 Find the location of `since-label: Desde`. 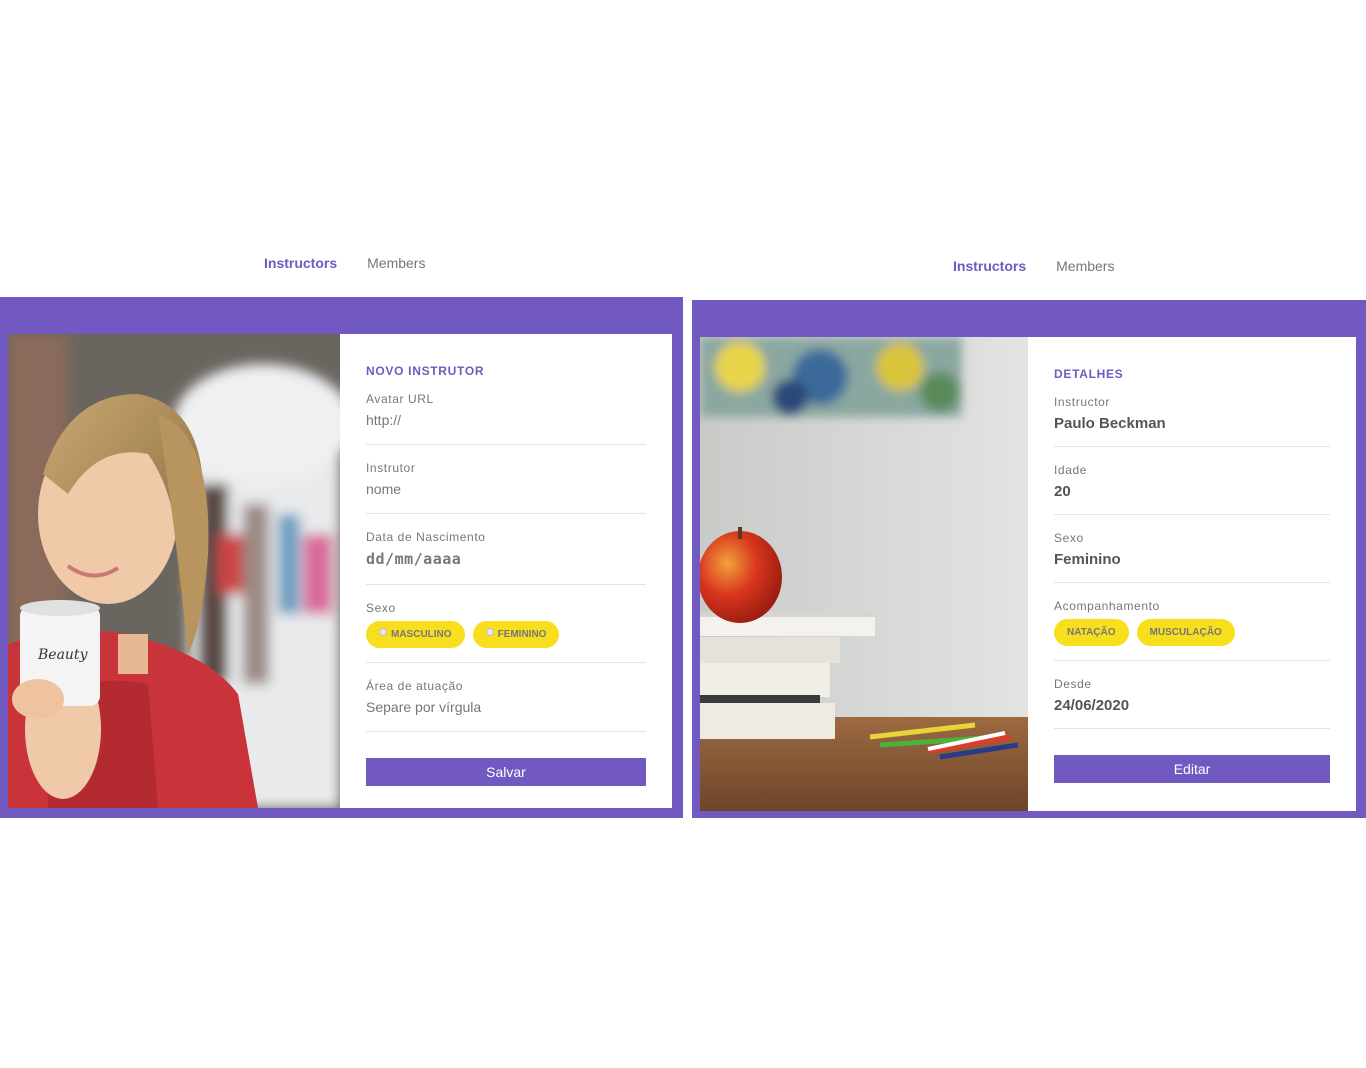

since-label: Desde is located at coordinates (1073, 684).